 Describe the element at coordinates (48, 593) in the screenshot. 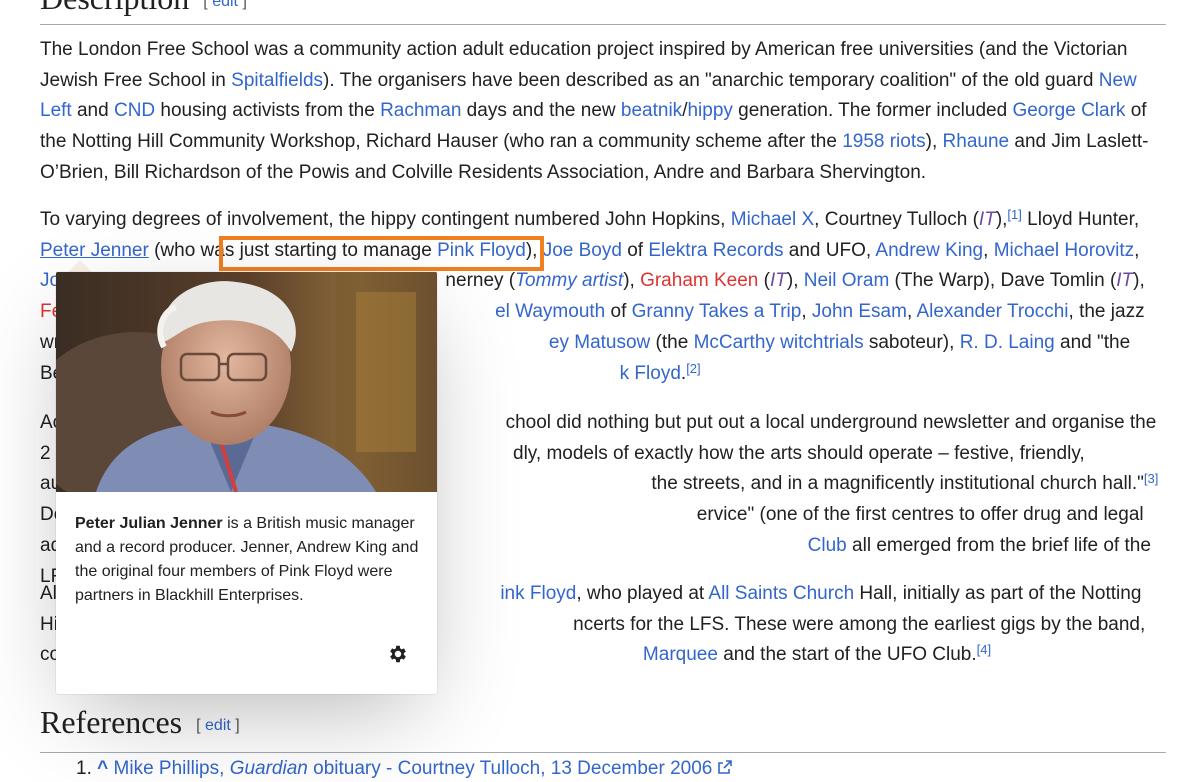

I see `text-run: Al` at that location.